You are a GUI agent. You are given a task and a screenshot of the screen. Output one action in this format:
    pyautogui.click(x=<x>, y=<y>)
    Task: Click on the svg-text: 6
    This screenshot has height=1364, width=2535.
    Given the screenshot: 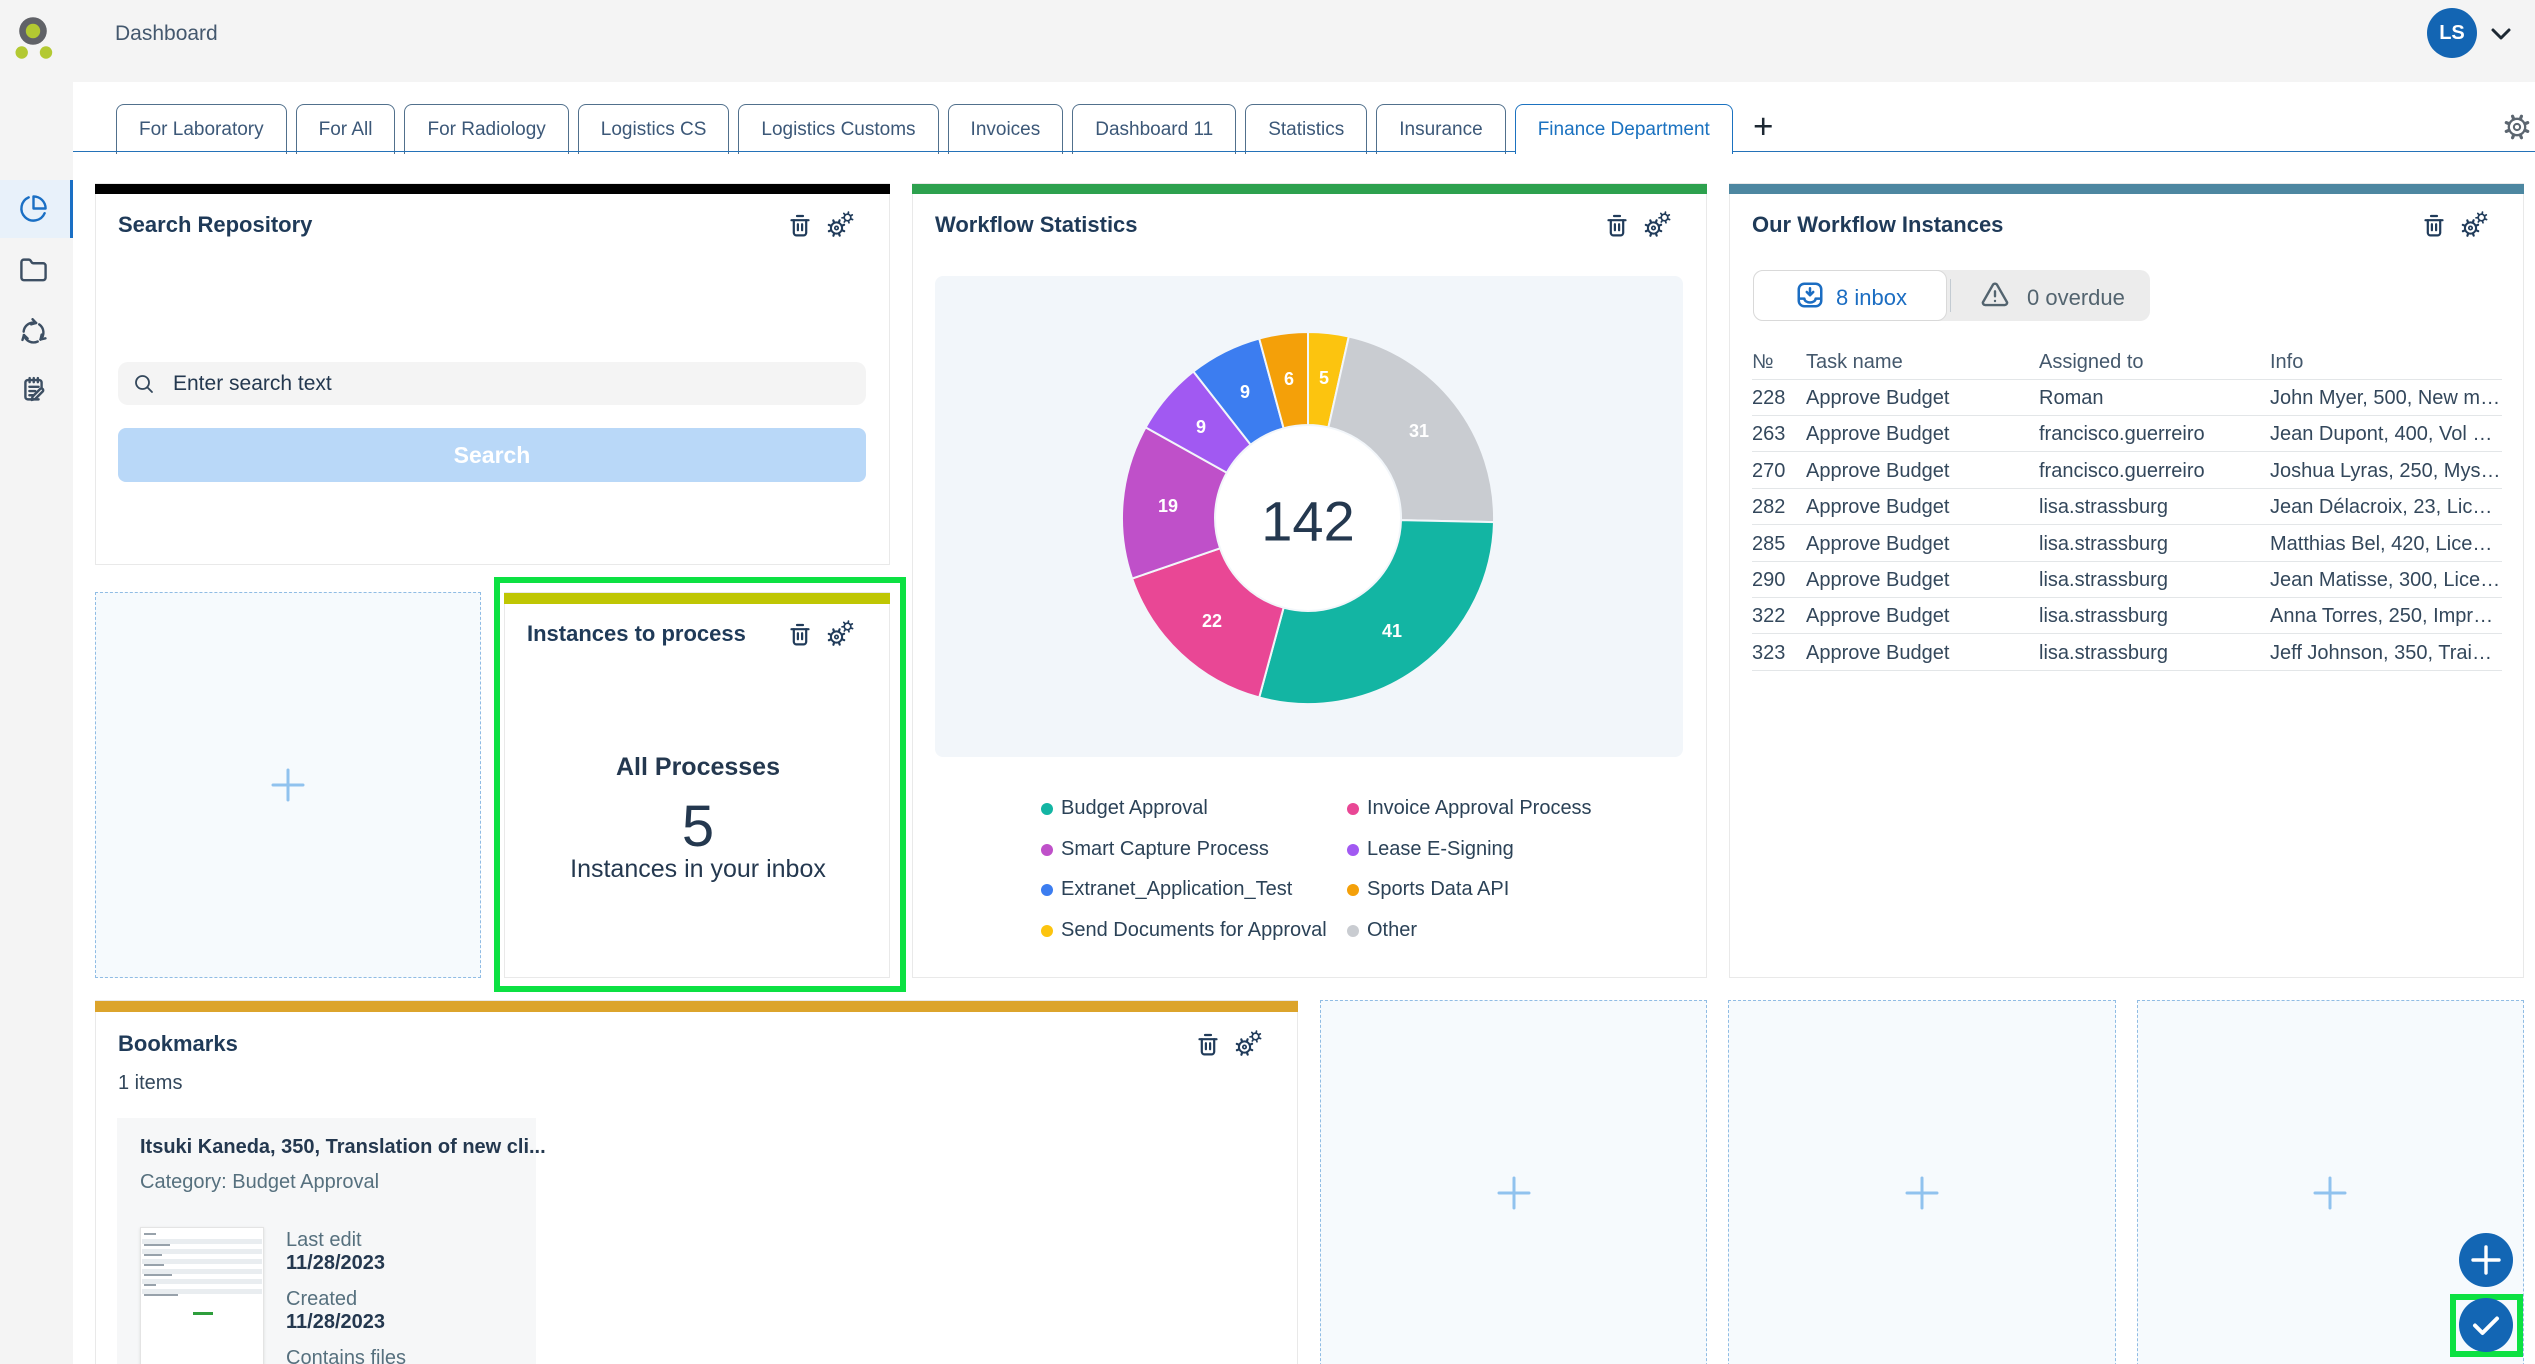 What is the action you would take?
    pyautogui.click(x=1289, y=379)
    